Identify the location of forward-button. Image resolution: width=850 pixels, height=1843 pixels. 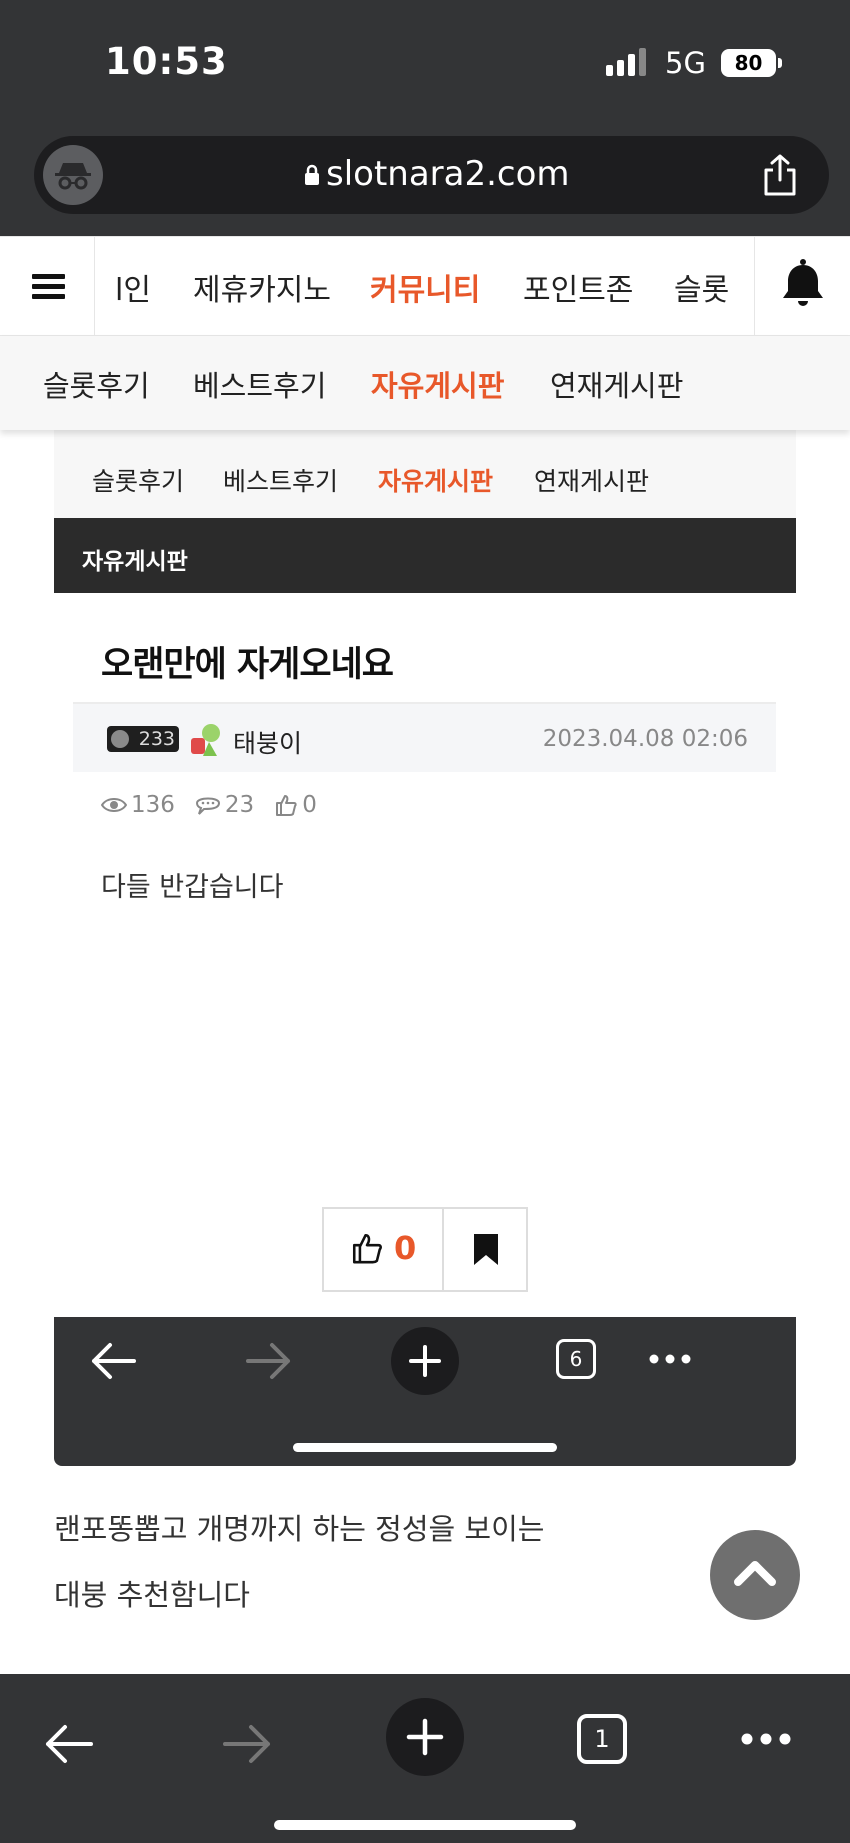
(247, 1744).